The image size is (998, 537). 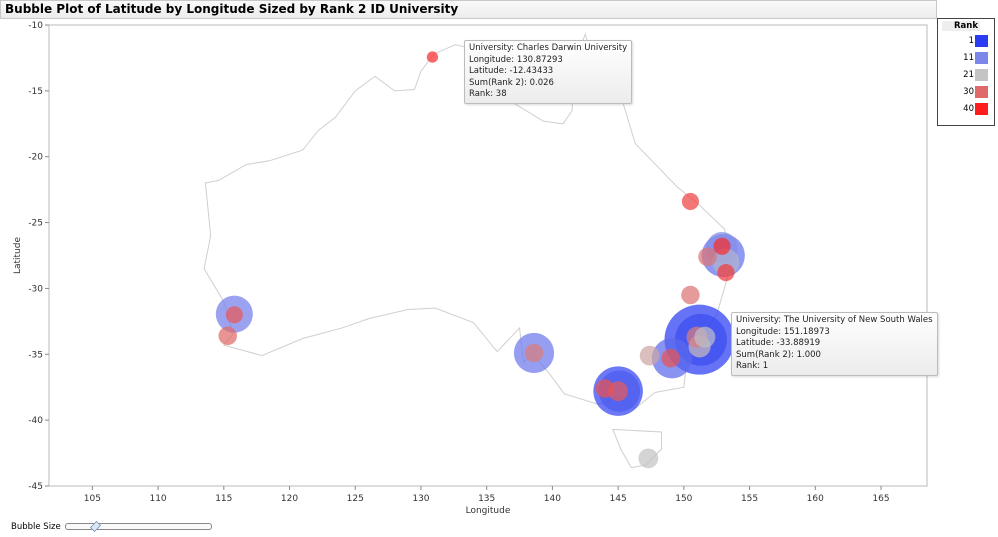 I want to click on legend-label: 21, so click(x=968, y=75).